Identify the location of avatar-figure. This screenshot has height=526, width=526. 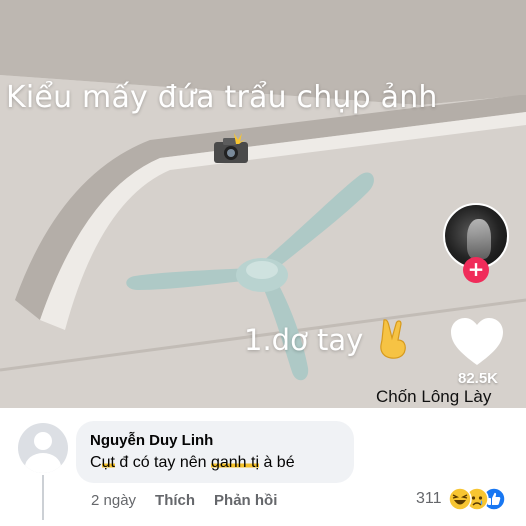
(479, 239).